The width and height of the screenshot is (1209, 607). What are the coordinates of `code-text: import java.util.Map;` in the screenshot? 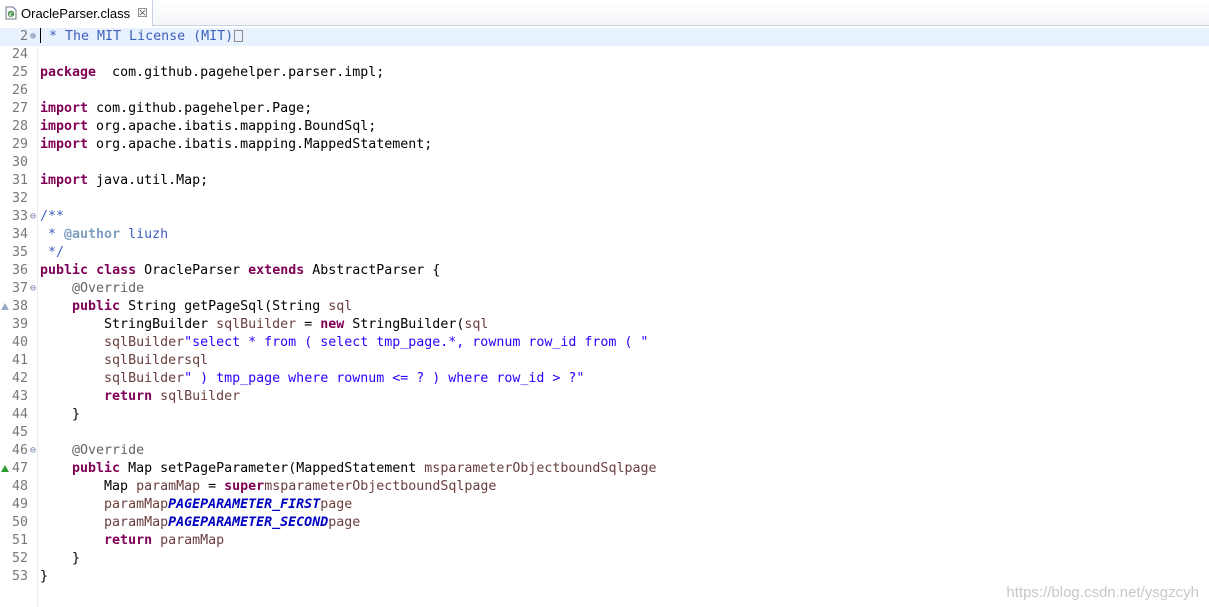 It's located at (124, 181).